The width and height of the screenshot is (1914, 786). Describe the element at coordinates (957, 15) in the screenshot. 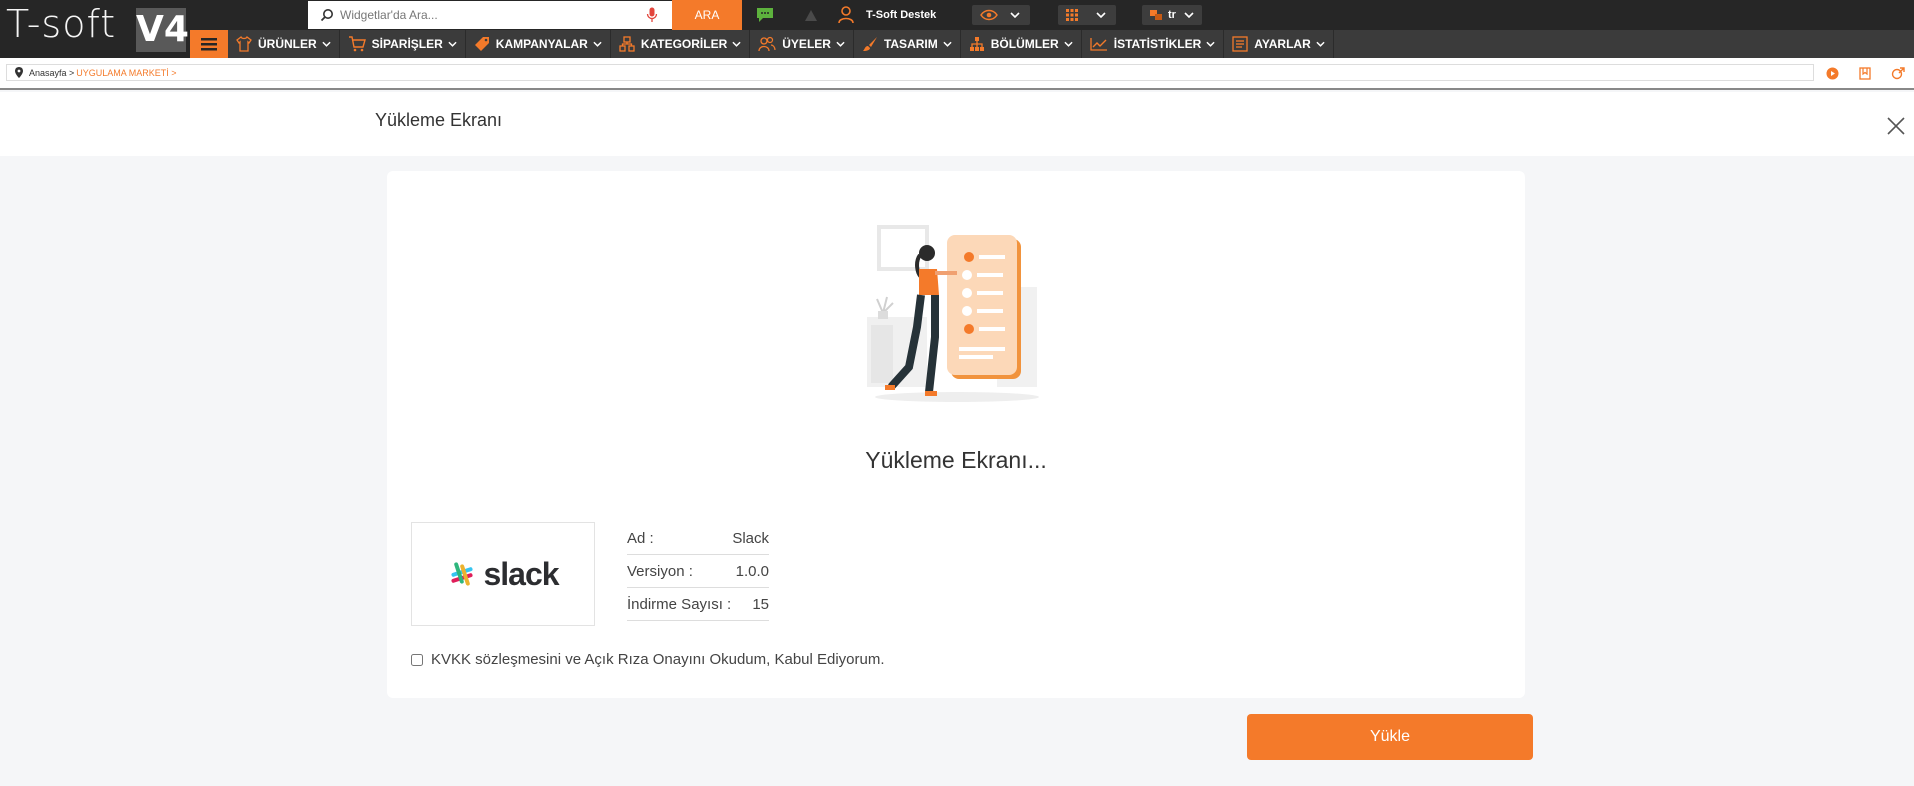

I see `top-bar` at that location.